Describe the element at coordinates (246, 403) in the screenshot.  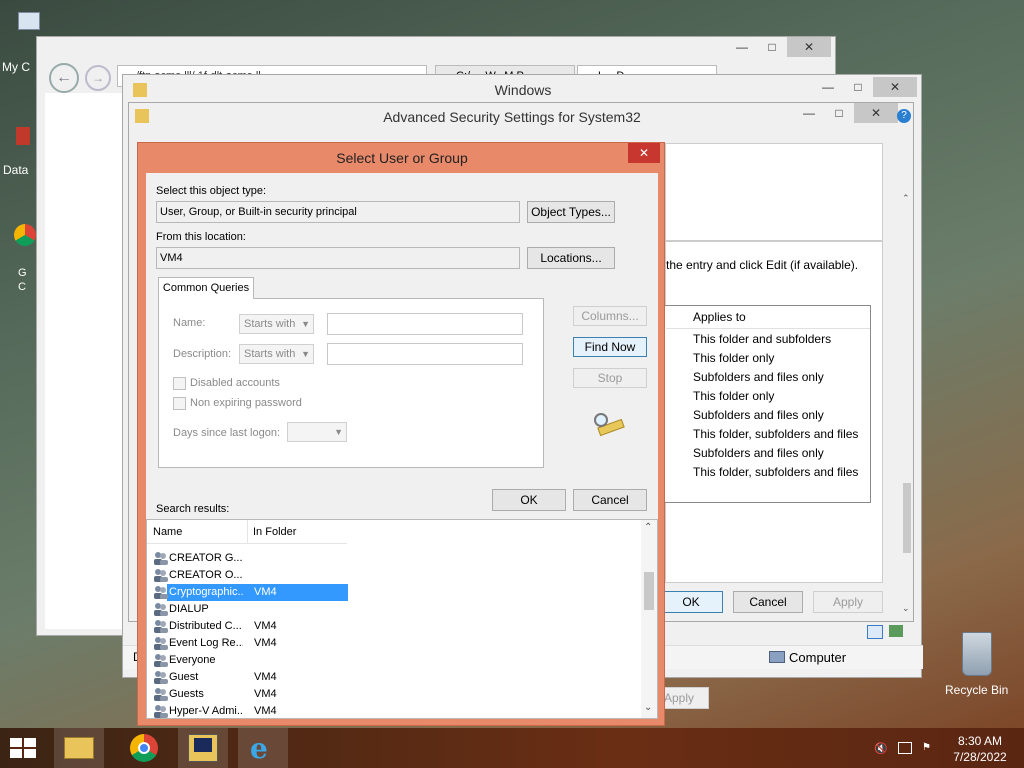
I see `non-expiring-label: Non expiring password` at that location.